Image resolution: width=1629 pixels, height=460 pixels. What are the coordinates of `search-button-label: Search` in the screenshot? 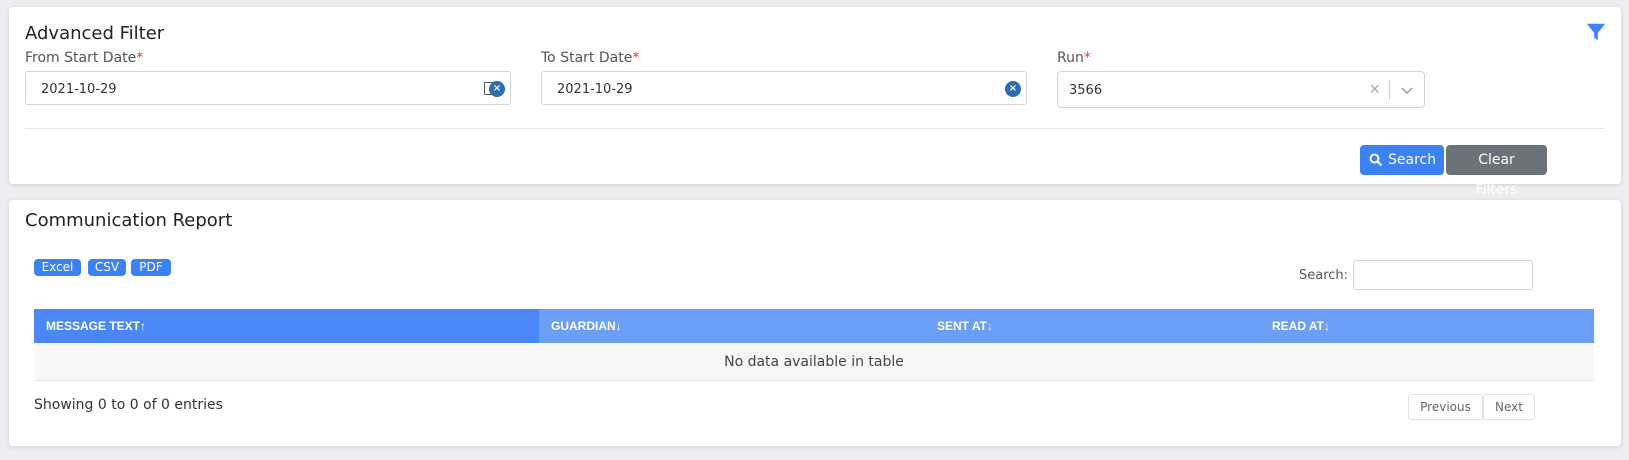 It's located at (1412, 160).